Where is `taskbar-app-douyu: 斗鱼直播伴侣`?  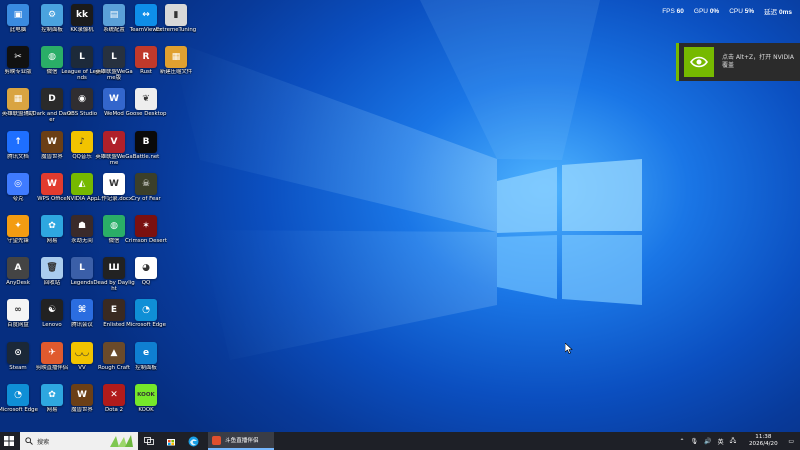 taskbar-app-douyu: 斗鱼直播伴侣 is located at coordinates (241, 441).